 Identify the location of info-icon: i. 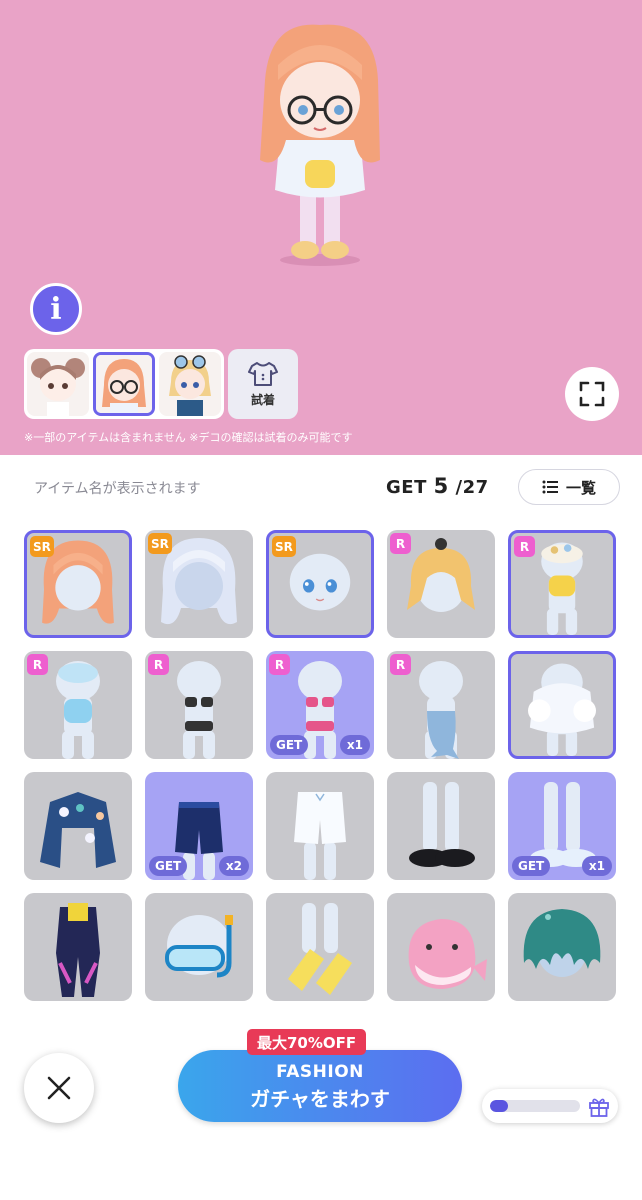
(56, 309).